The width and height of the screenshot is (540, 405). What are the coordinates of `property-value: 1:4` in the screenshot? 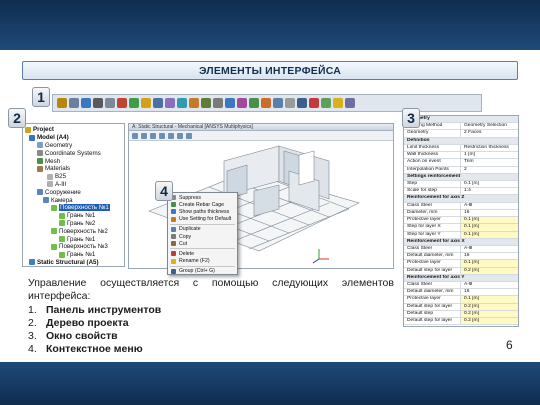 It's located at (467, 191).